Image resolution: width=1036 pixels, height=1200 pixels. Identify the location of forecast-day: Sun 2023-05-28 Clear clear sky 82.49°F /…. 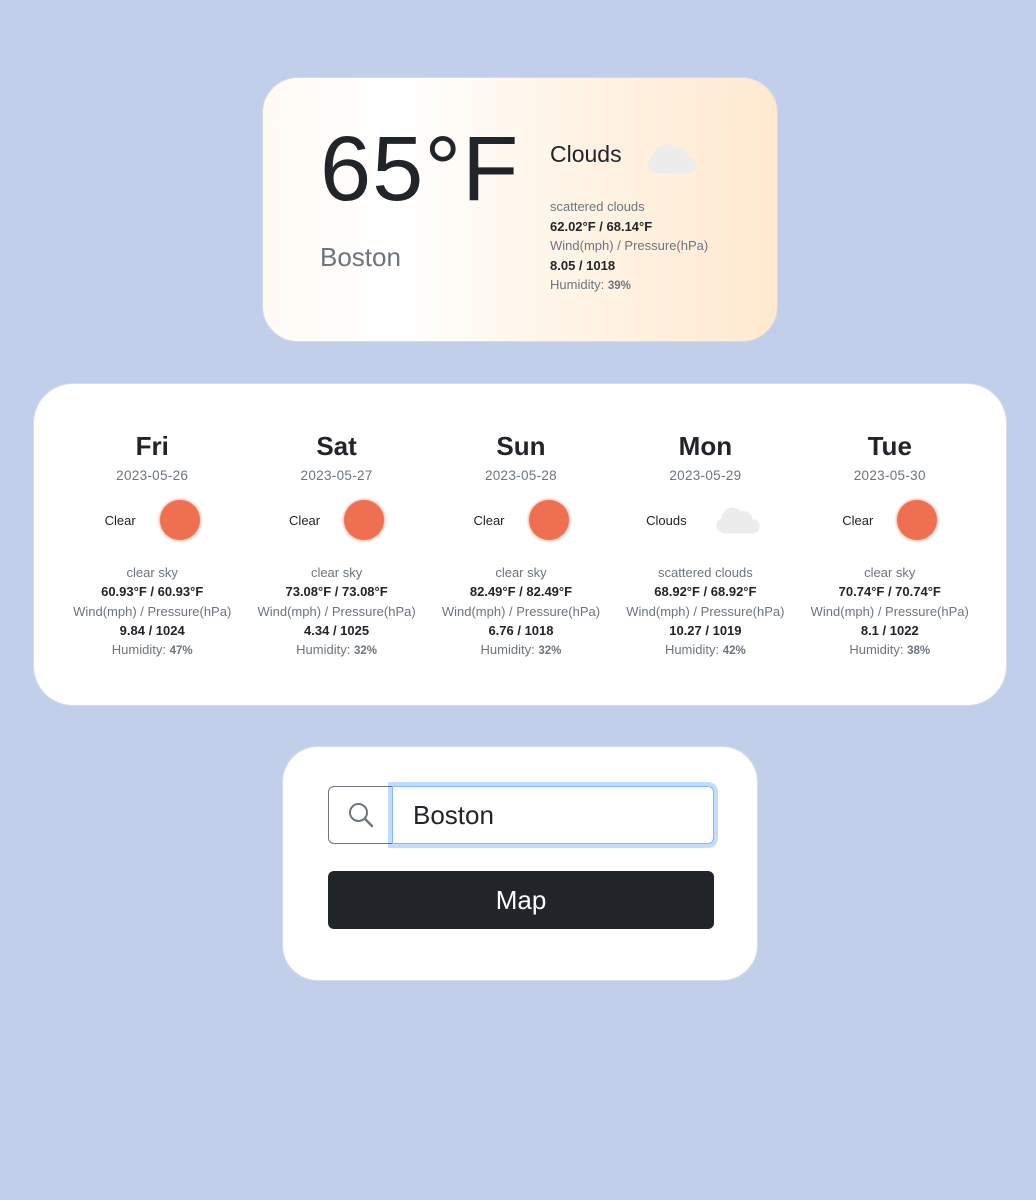
(521, 545).